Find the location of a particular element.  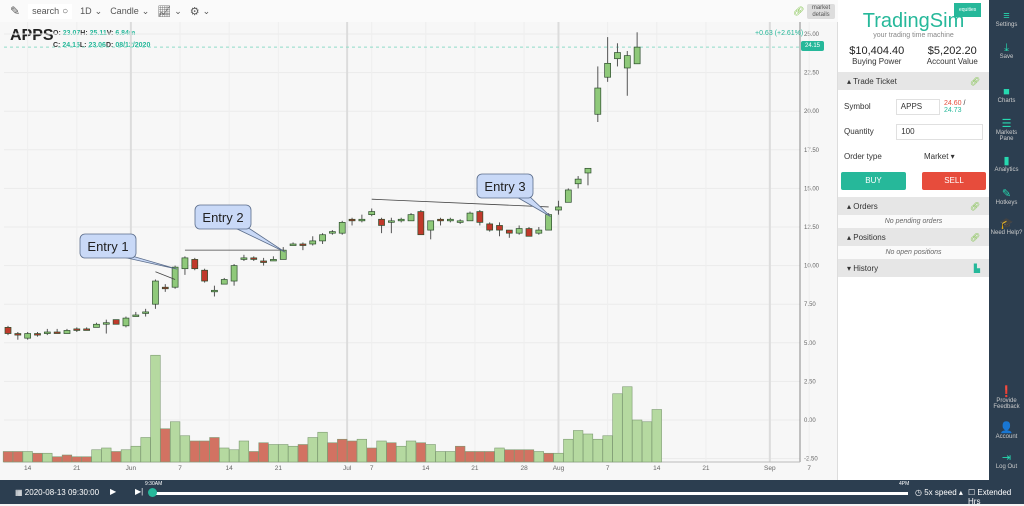

nav-log-out: ⇥ Log Out is located at coordinates (1006, 461).